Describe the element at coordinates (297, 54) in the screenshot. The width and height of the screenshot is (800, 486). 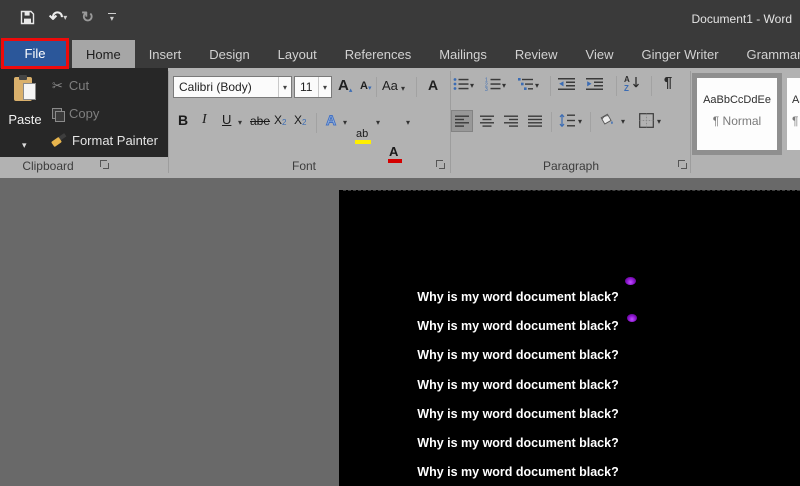
I see `tab-layout: Layout` at that location.